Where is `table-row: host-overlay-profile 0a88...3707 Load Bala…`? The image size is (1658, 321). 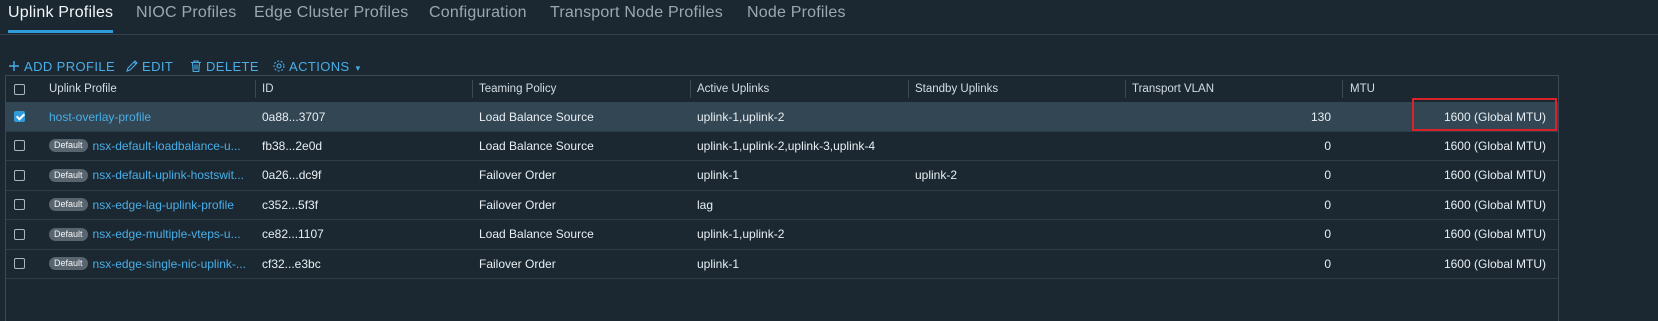
table-row: host-overlay-profile 0a88...3707 Load Bala… is located at coordinates (782, 117).